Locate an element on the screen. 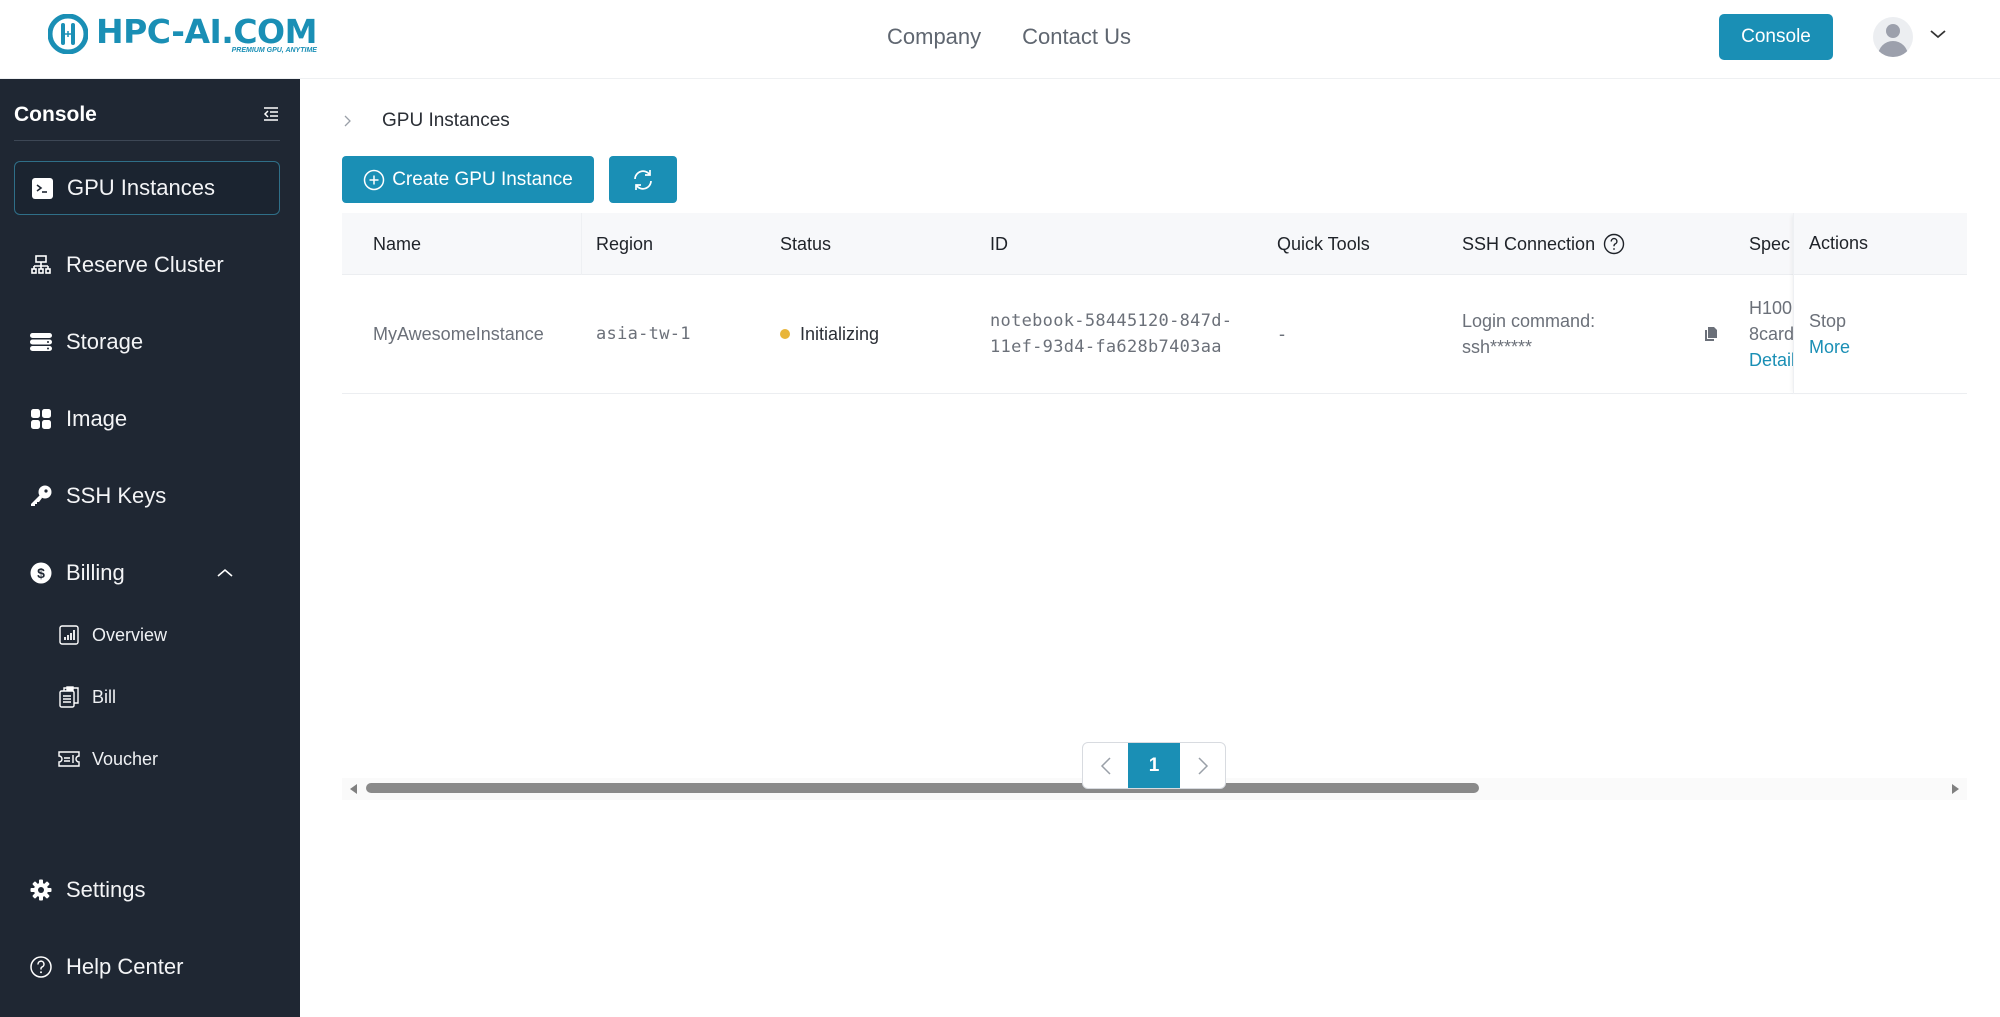 This screenshot has width=2000, height=1017. chart-icon is located at coordinates (69, 635).